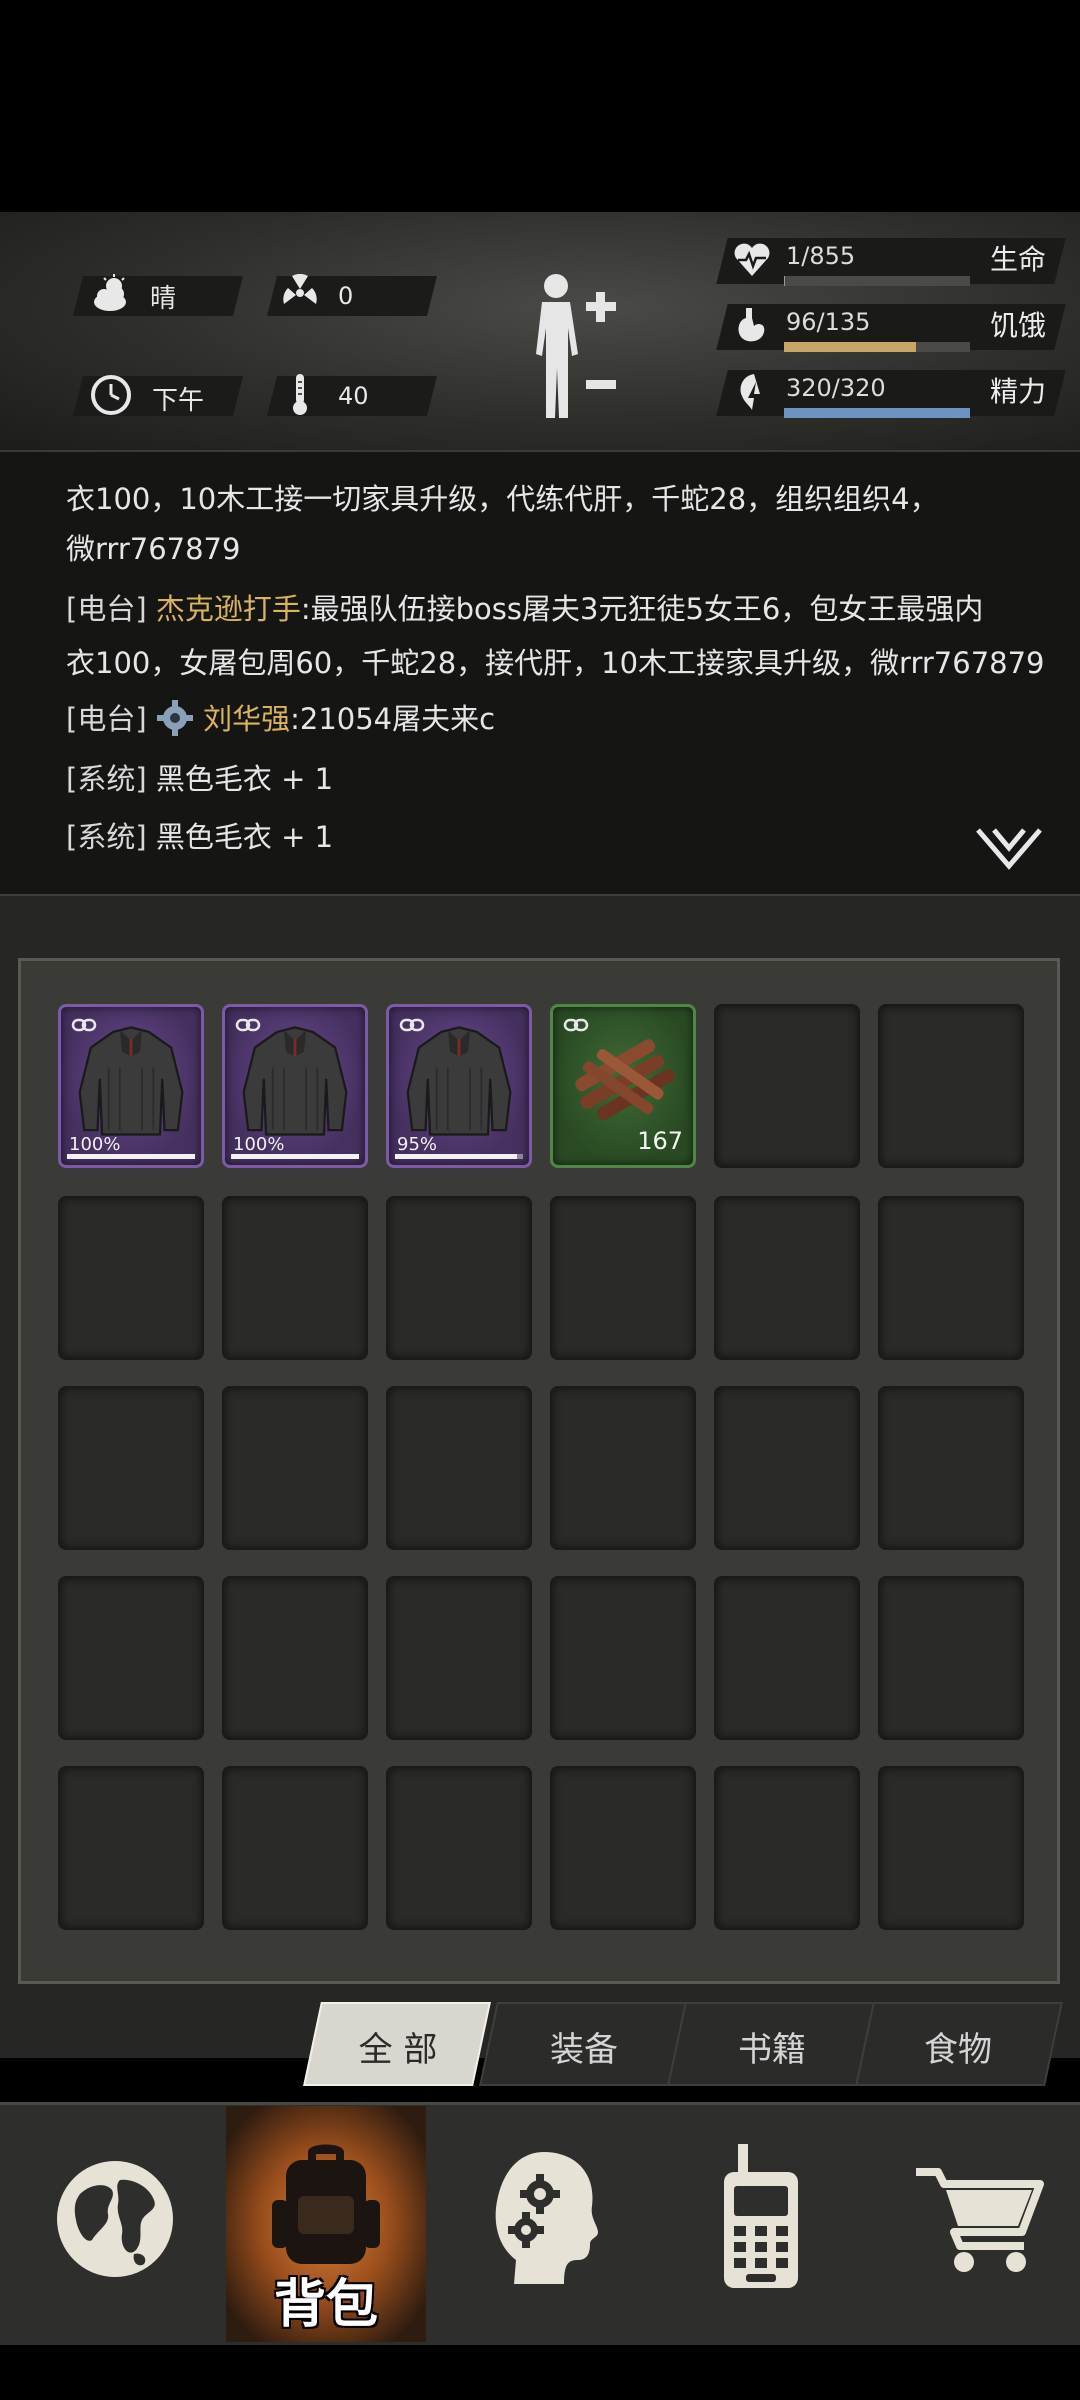 The image size is (1080, 2400). I want to click on clock-icon, so click(111, 395).